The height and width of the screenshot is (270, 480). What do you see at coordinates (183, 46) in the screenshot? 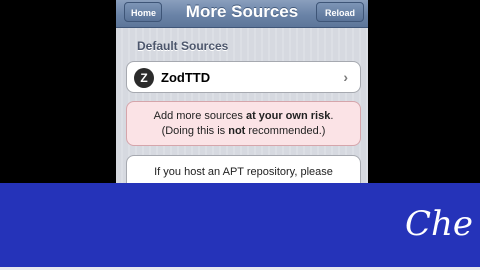
I see `section-header: Default Sources` at bounding box center [183, 46].